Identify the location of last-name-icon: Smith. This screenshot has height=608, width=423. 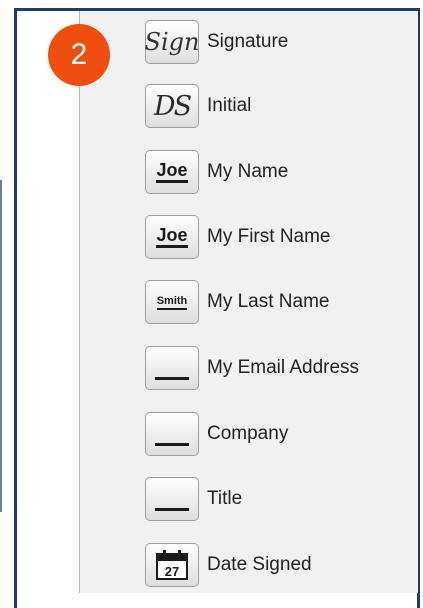
(172, 302).